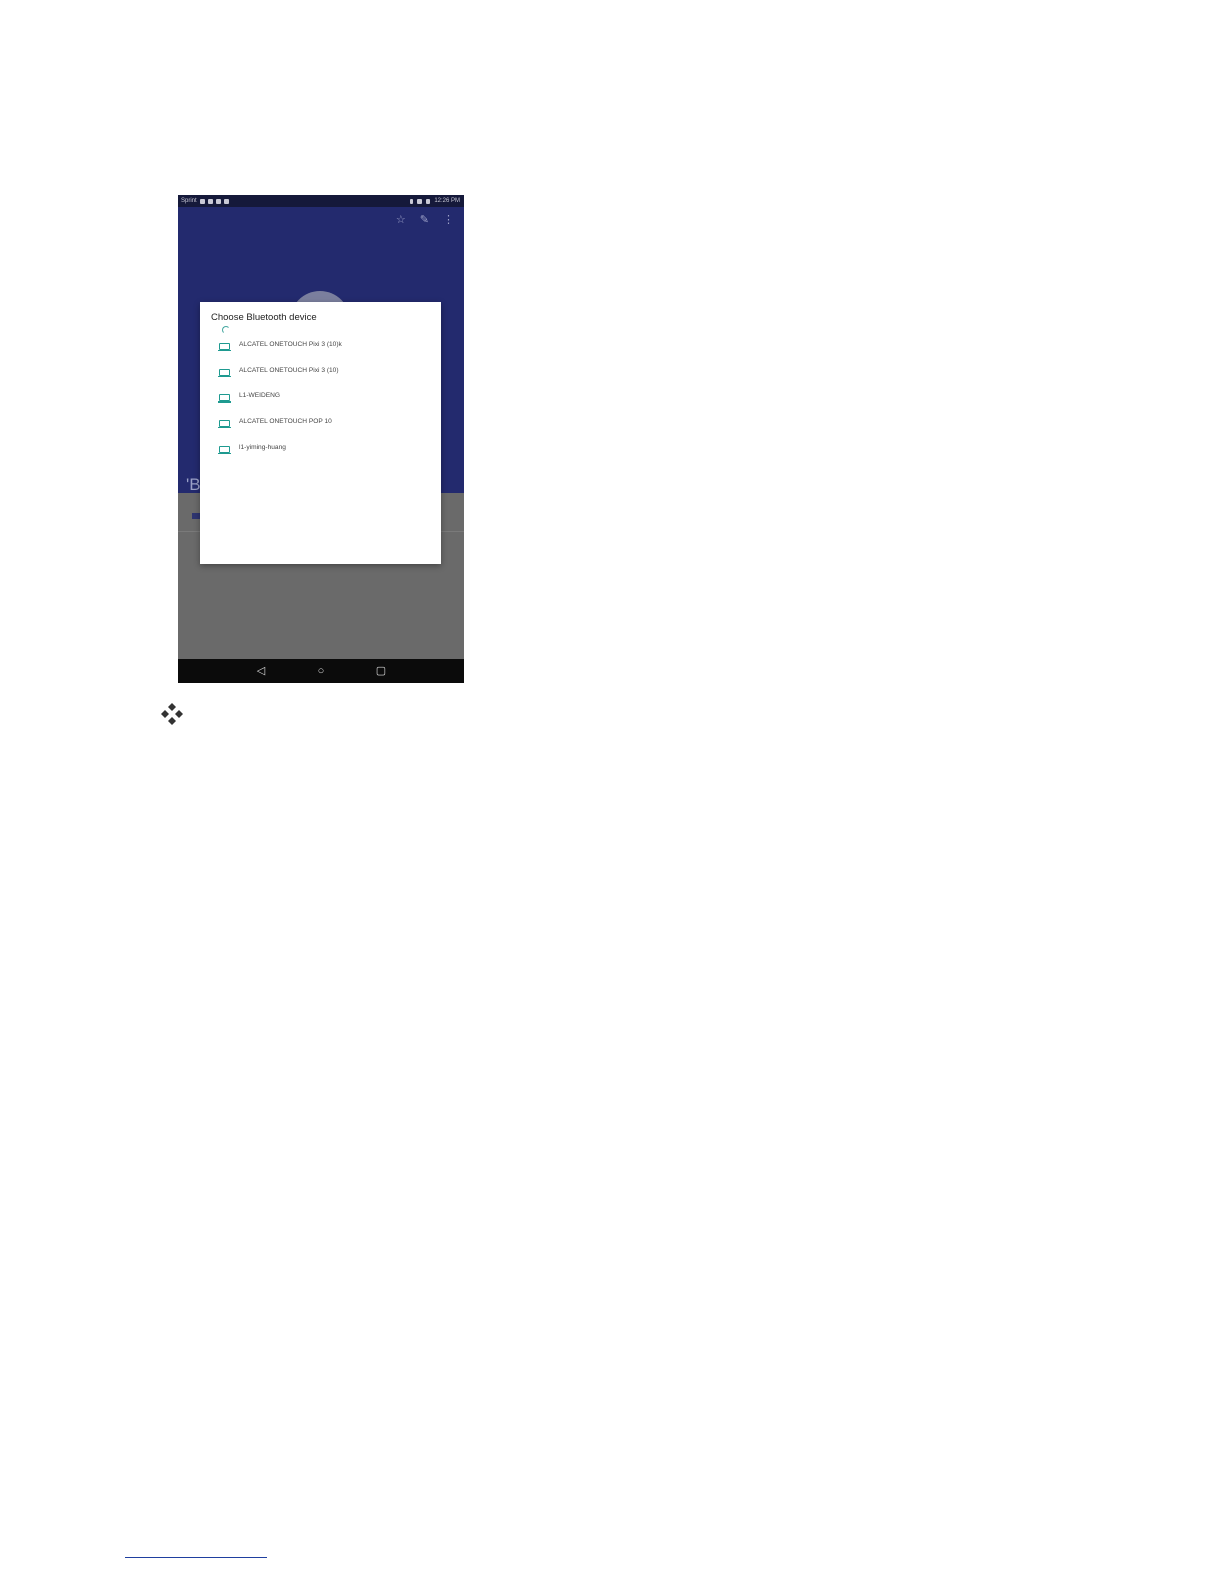 The height and width of the screenshot is (1584, 1224). What do you see at coordinates (381, 671) in the screenshot?
I see `recents-icon: ▢` at bounding box center [381, 671].